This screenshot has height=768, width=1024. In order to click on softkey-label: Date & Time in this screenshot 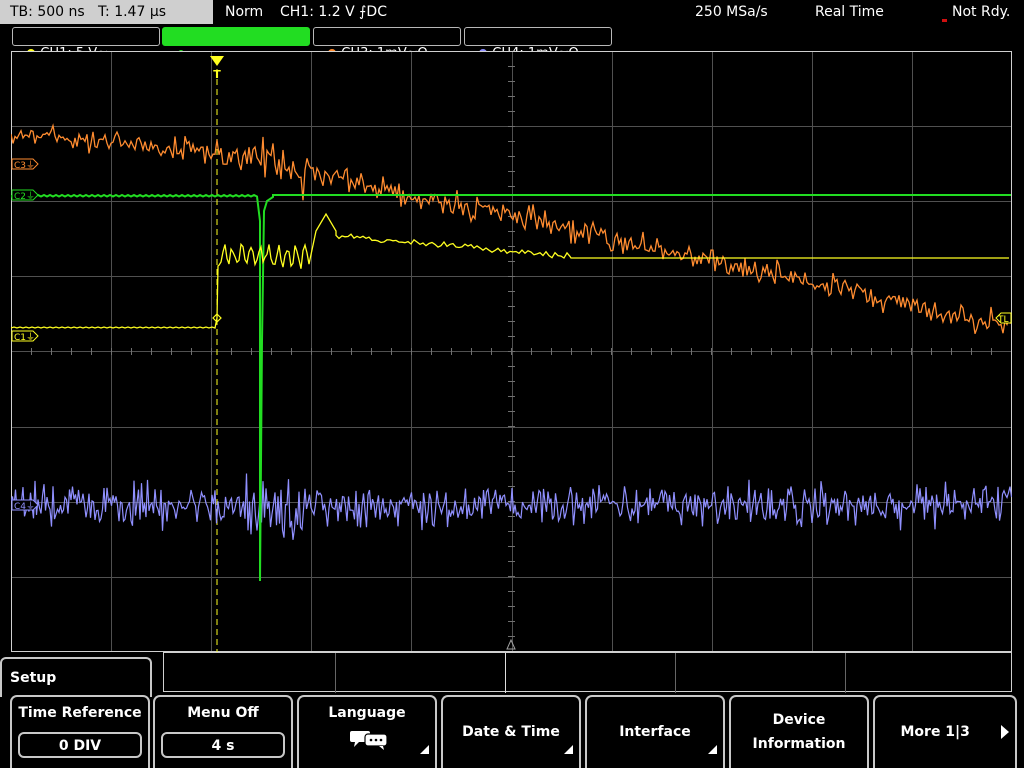, I will do `click(511, 732)`.